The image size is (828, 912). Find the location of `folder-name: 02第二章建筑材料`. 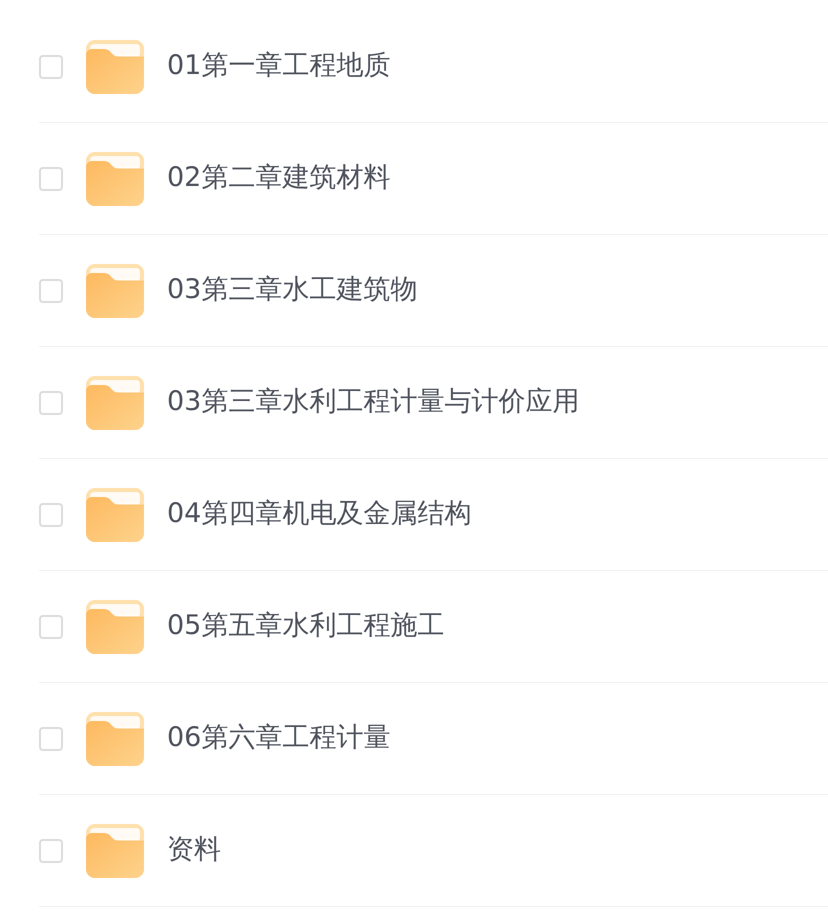

folder-name: 02第二章建筑材料 is located at coordinates (278, 178).